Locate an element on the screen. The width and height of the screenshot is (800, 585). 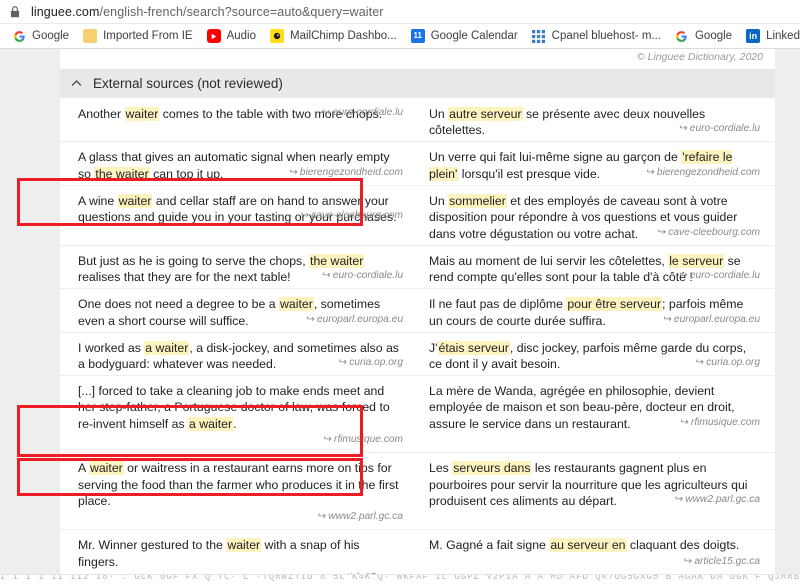
bookmark-imported-from-ie: Imported From IE is located at coordinates (137, 36).